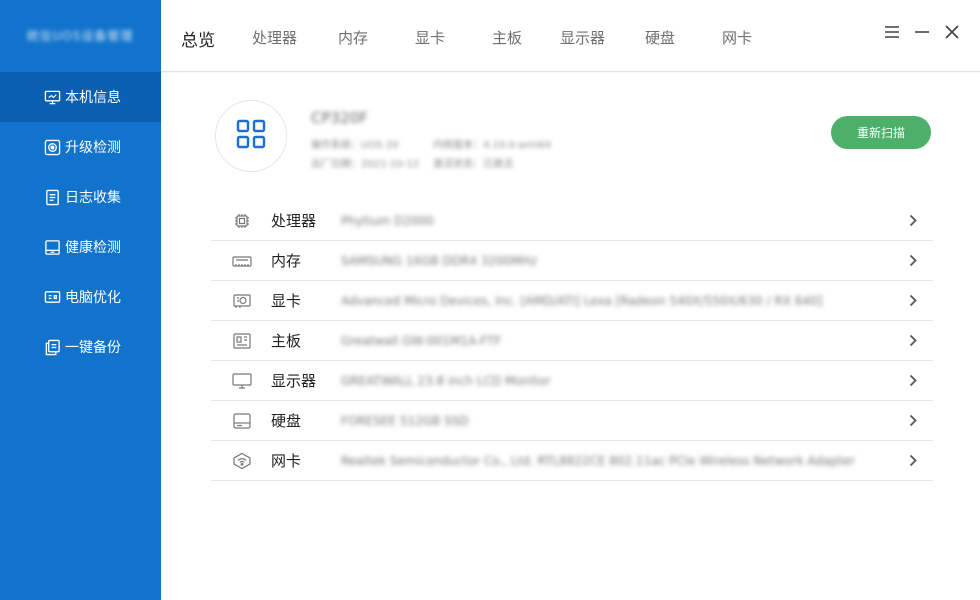 This screenshot has height=600, width=980. What do you see at coordinates (572, 221) in the screenshot?
I see `device-row-processor: 处理器 Phytium D2000` at bounding box center [572, 221].